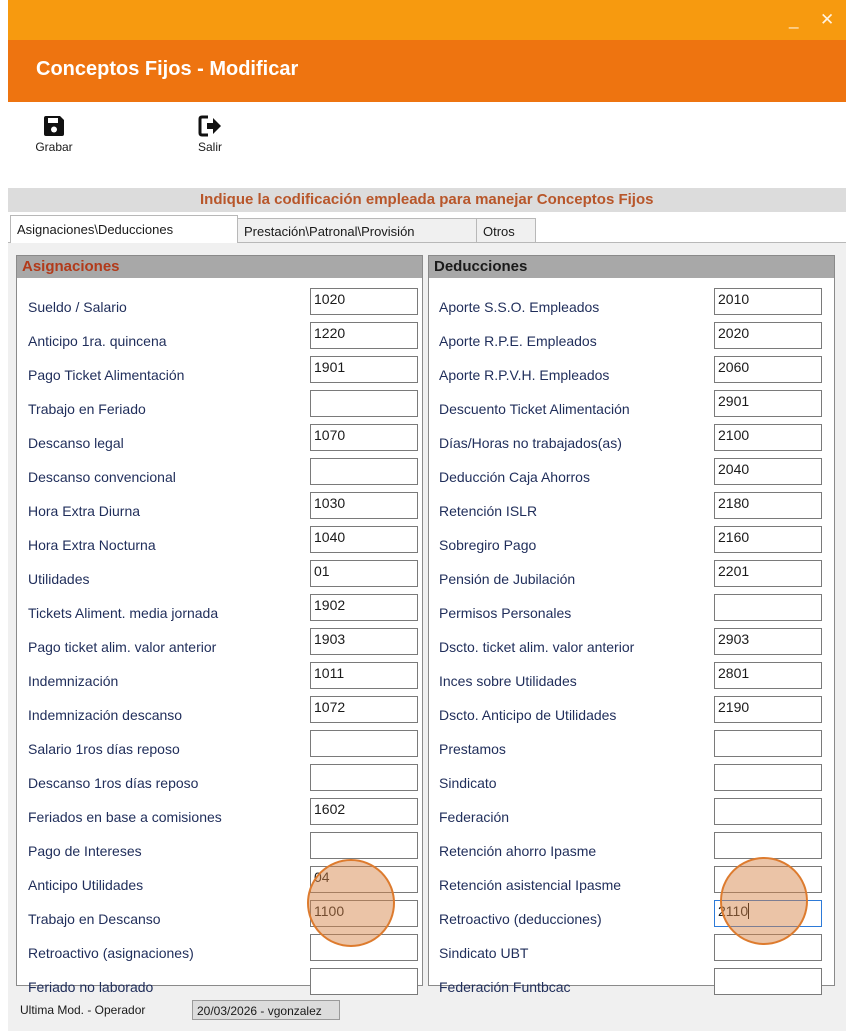 Image resolution: width=846 pixels, height=1031 pixels. I want to click on deduccion-code-value: 2100, so click(734, 435).